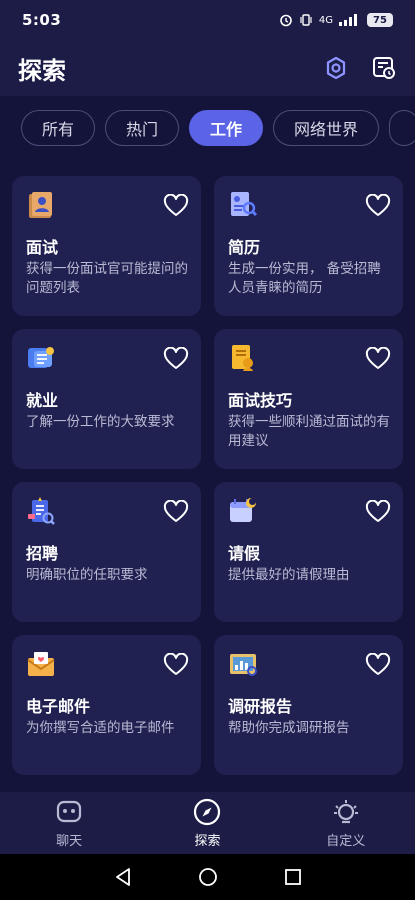 The height and width of the screenshot is (900, 415). Describe the element at coordinates (42, 20) in the screenshot. I see `status-time: 5:03` at that location.